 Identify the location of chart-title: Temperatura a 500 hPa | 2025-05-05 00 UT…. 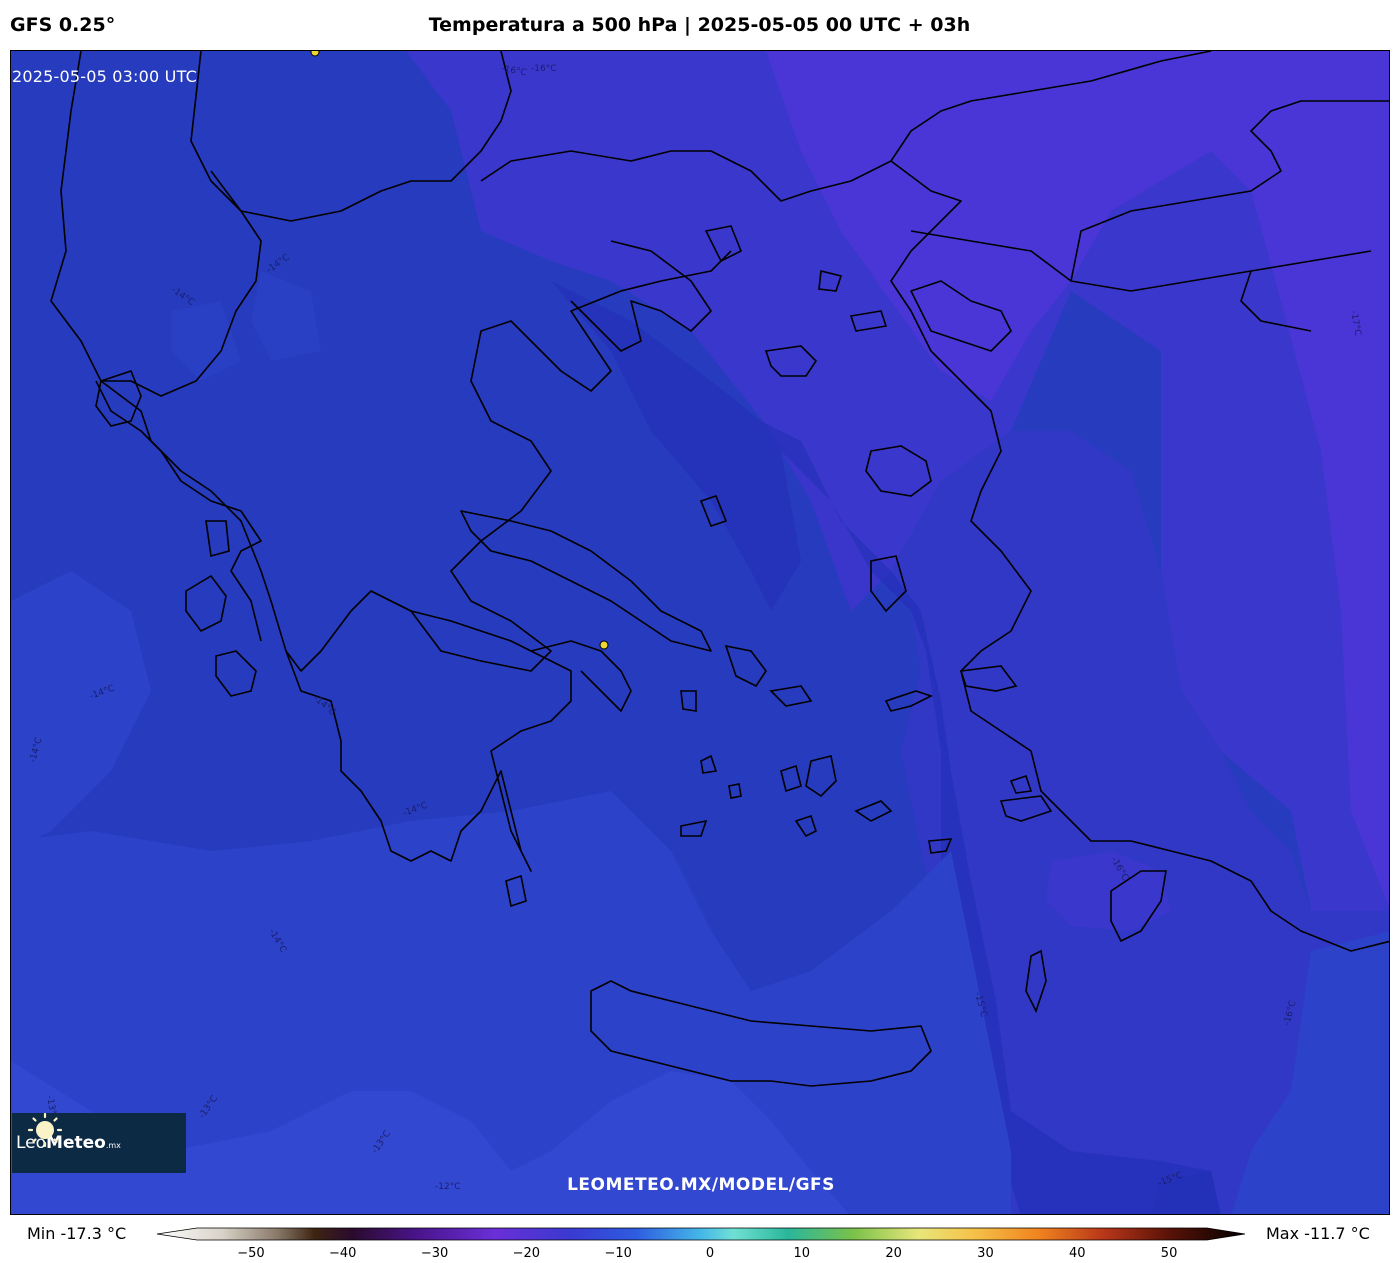
(699, 25).